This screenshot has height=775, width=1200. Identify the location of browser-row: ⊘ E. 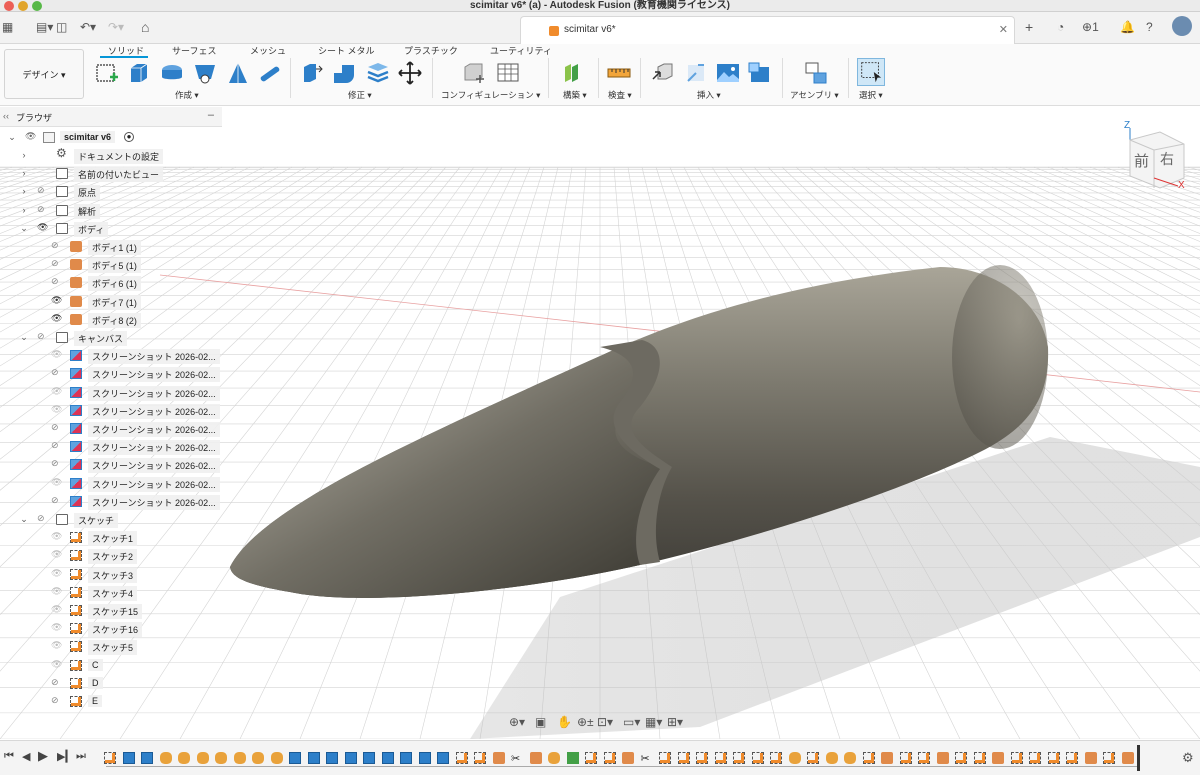
(111, 701).